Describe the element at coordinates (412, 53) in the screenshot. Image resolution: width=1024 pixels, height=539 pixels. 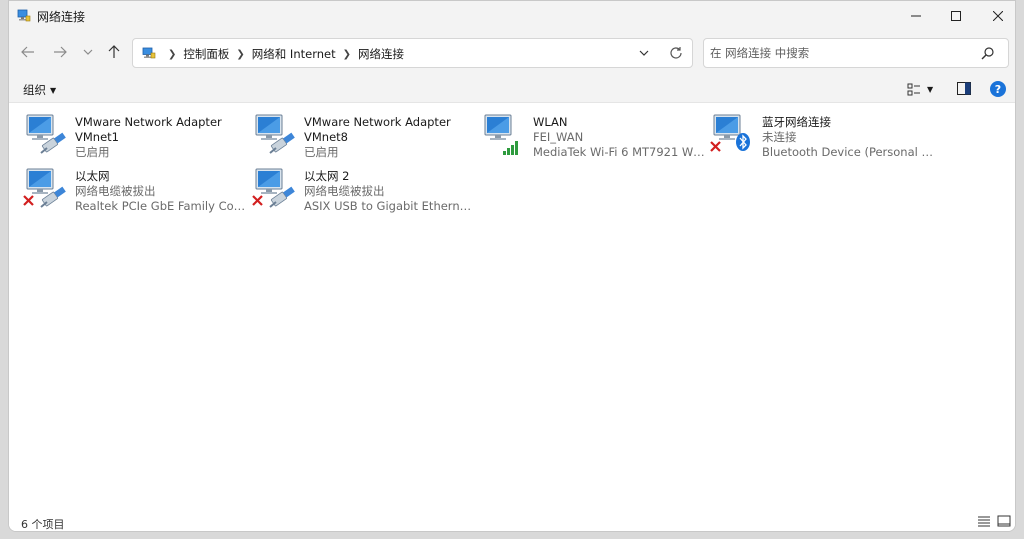
I see `address-bar: ❯ 控制面板 ❯ 网络和 Internet ❯ 网络连接` at that location.